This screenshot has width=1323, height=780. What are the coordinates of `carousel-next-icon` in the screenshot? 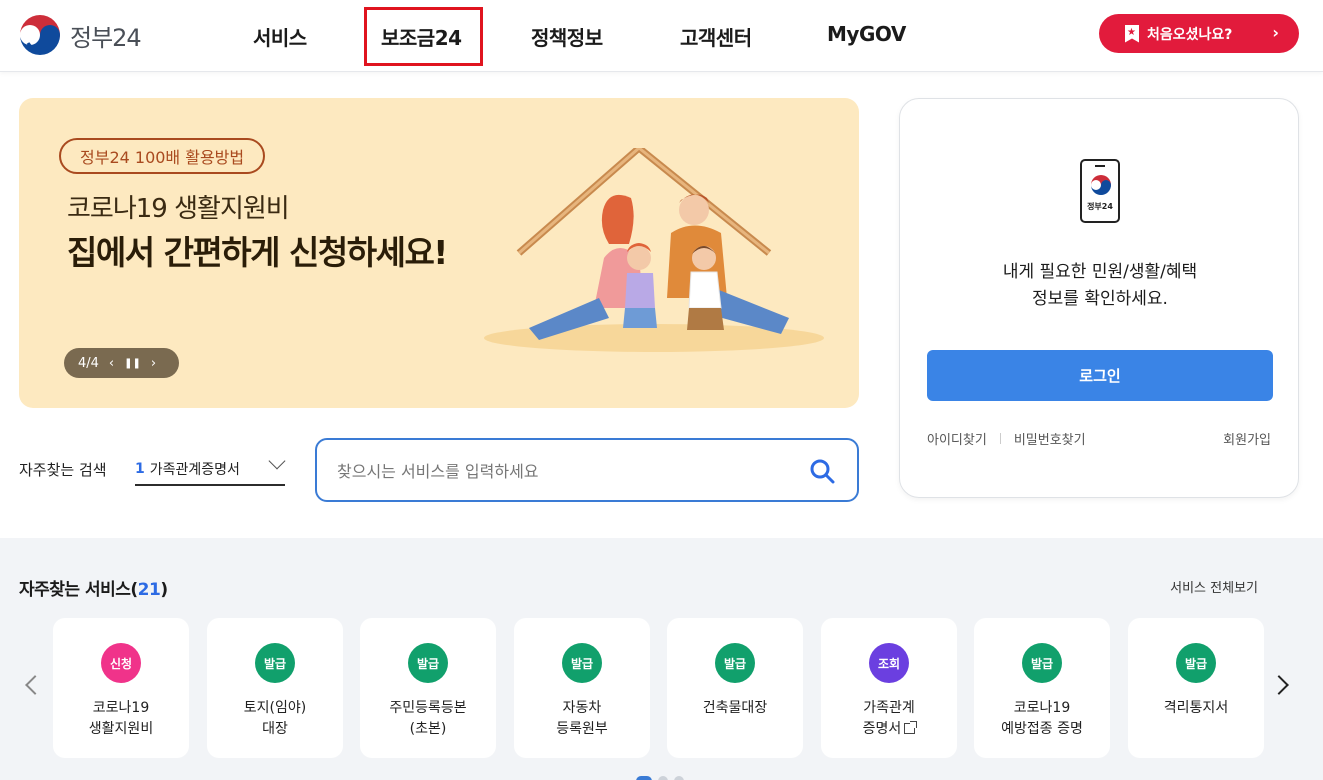 It's located at (1279, 685).